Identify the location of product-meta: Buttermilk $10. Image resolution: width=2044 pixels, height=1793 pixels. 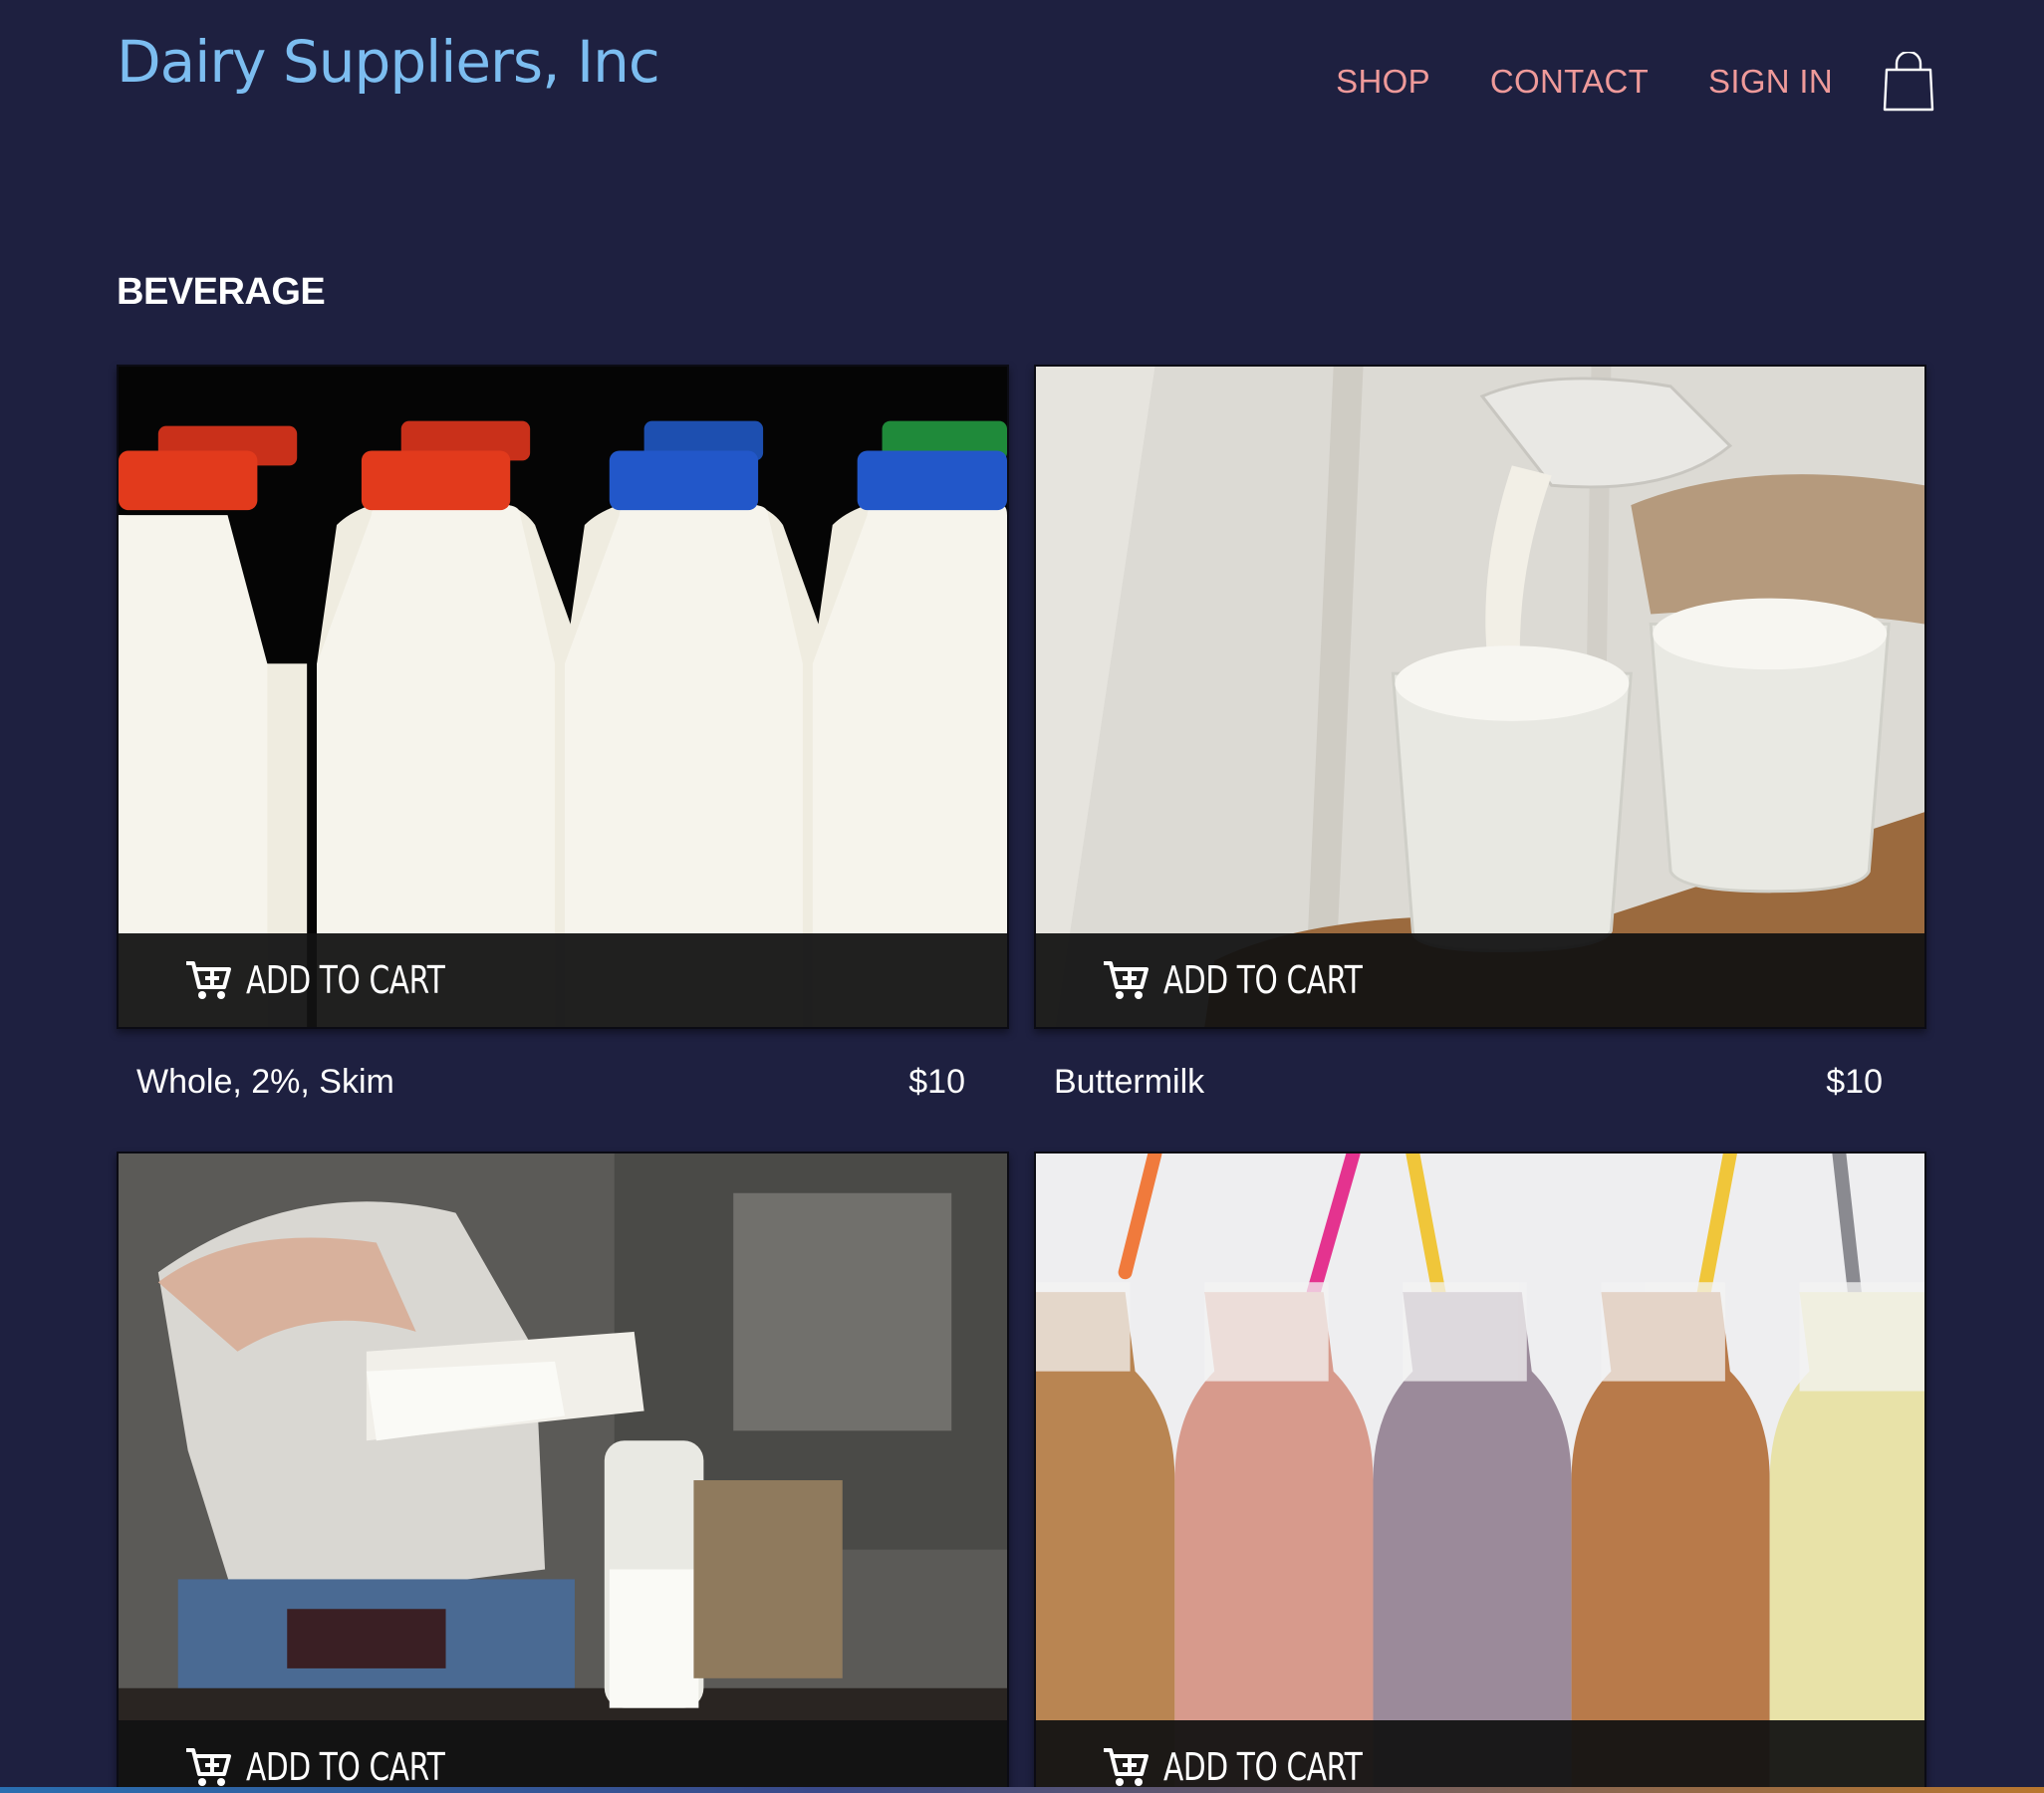
(1480, 1065).